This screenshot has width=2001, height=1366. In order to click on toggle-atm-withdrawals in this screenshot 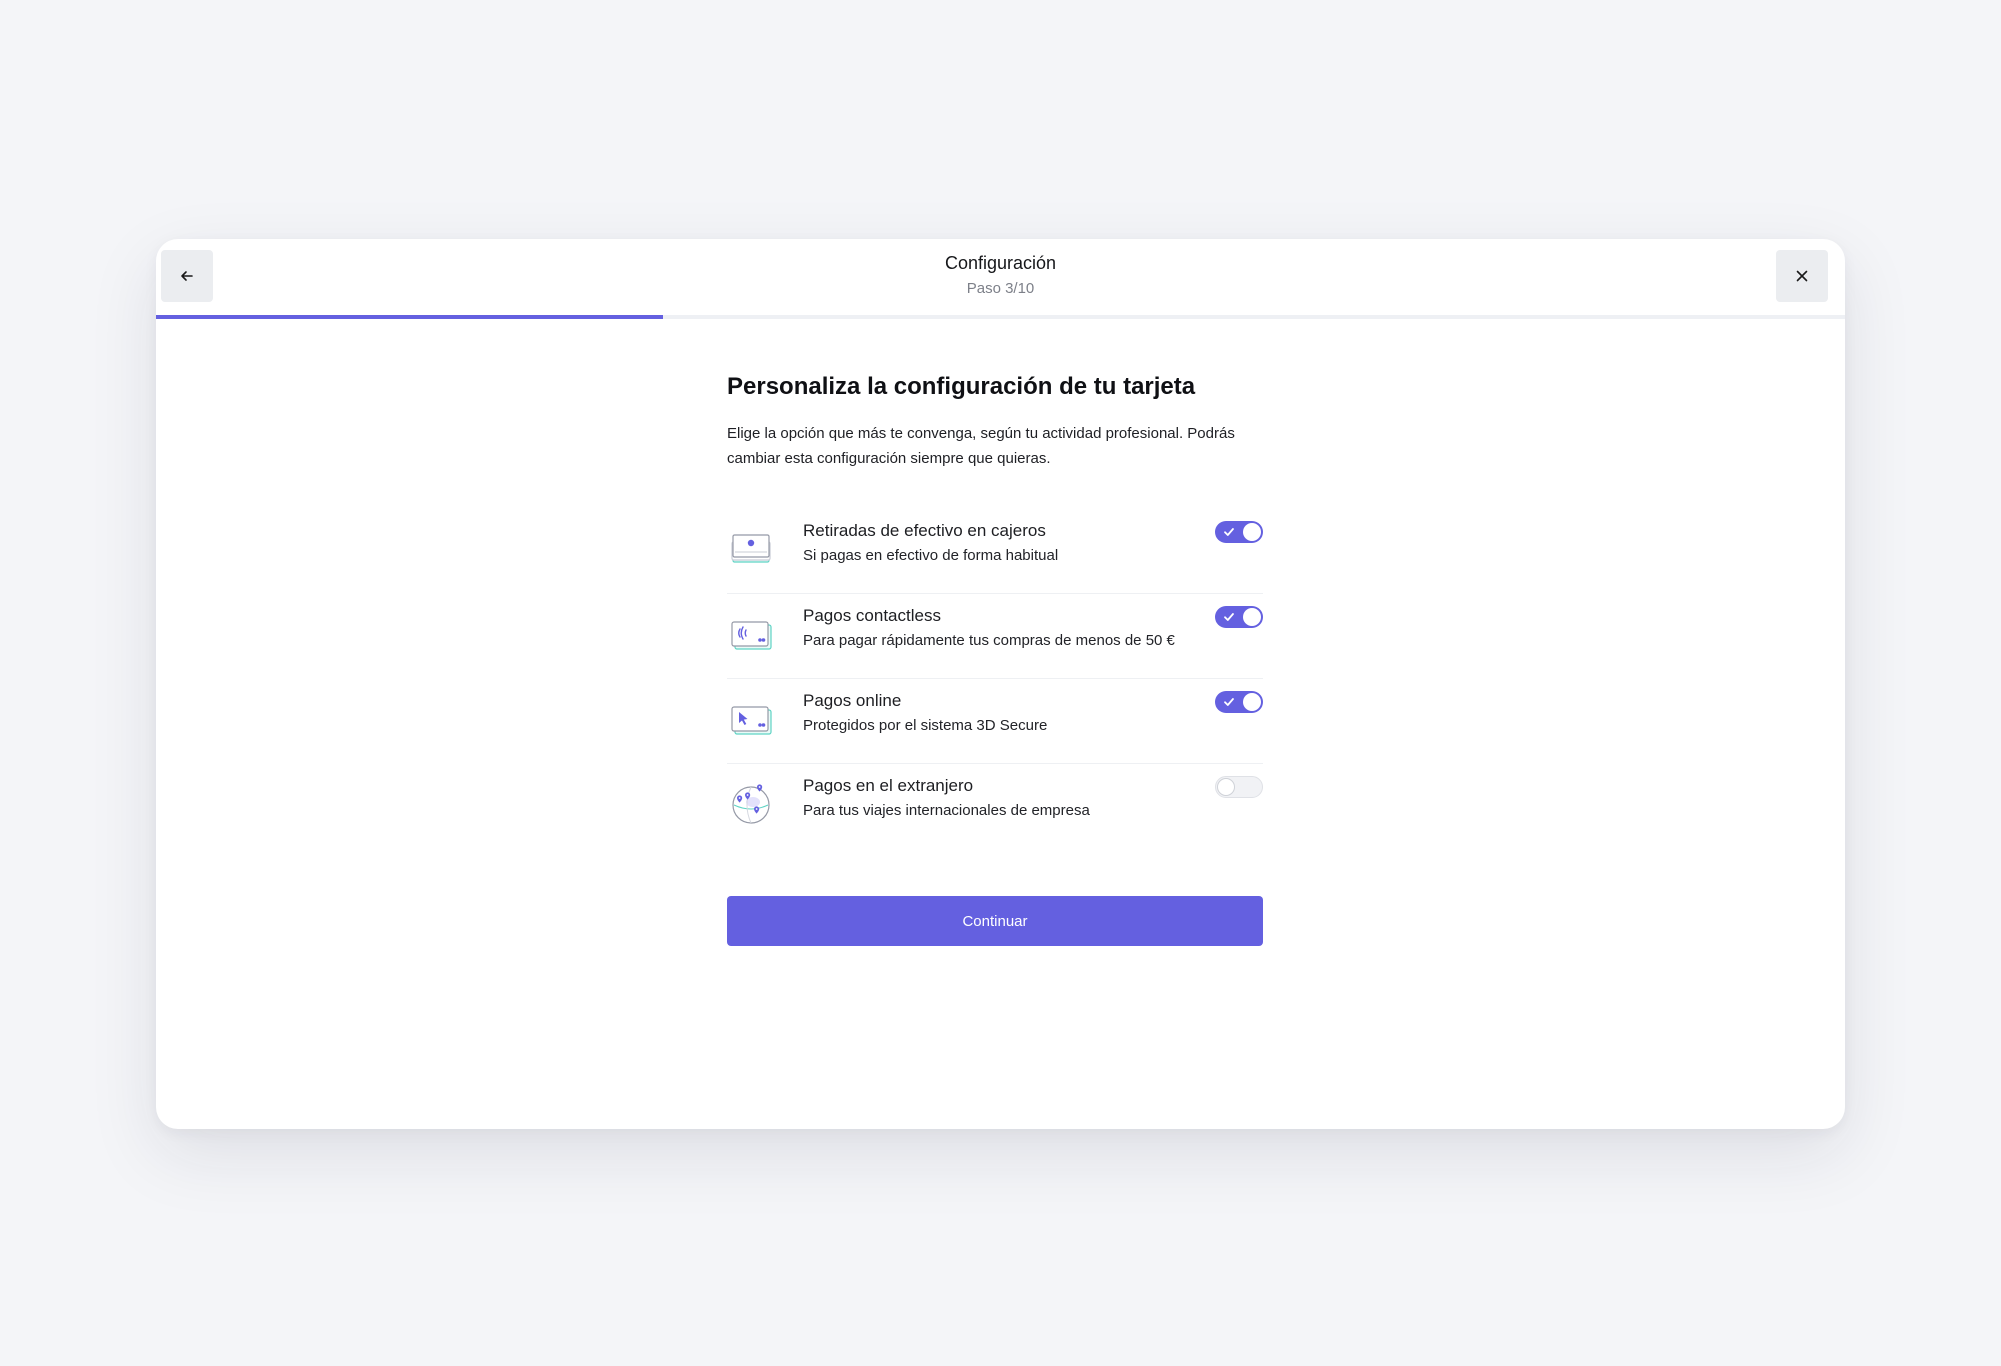, I will do `click(1239, 532)`.